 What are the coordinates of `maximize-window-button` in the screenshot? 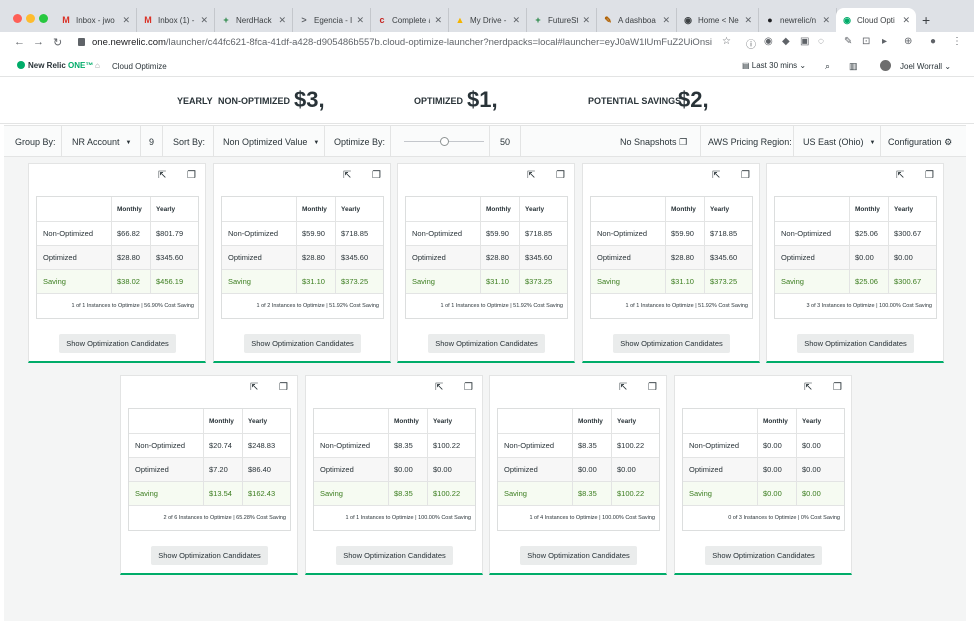 It's located at (43, 18).